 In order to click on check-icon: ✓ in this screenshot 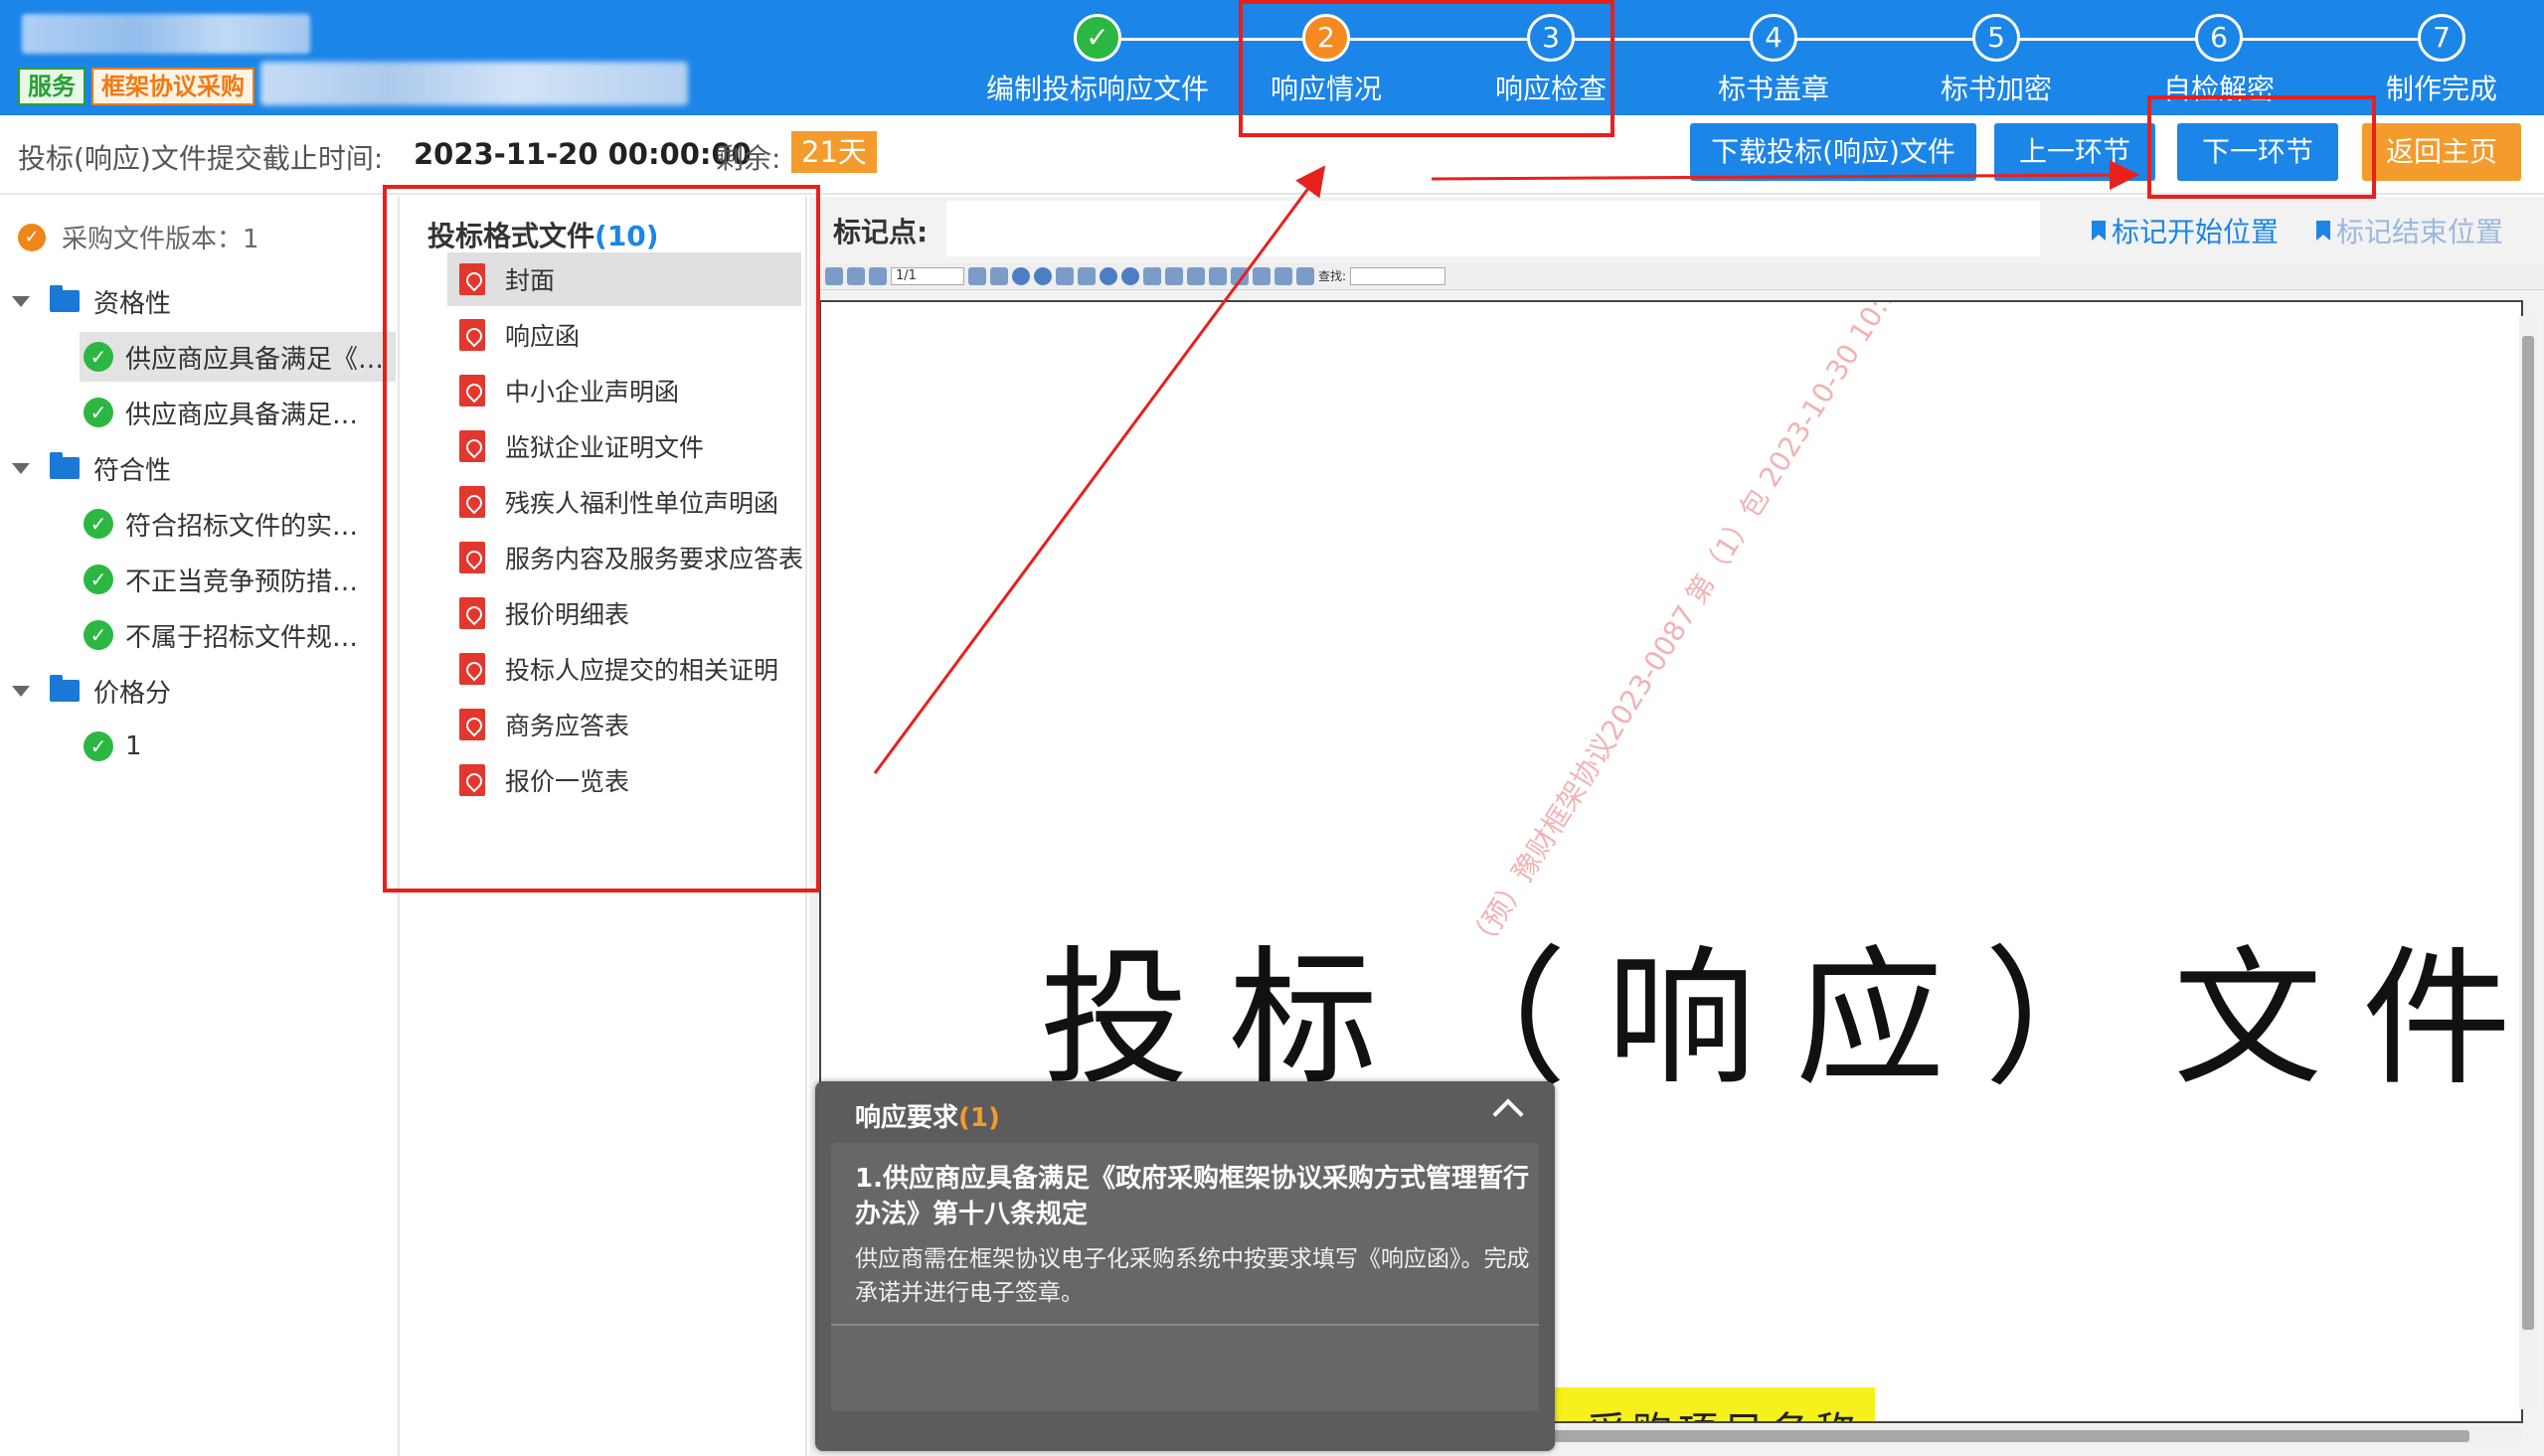, I will do `click(1097, 38)`.